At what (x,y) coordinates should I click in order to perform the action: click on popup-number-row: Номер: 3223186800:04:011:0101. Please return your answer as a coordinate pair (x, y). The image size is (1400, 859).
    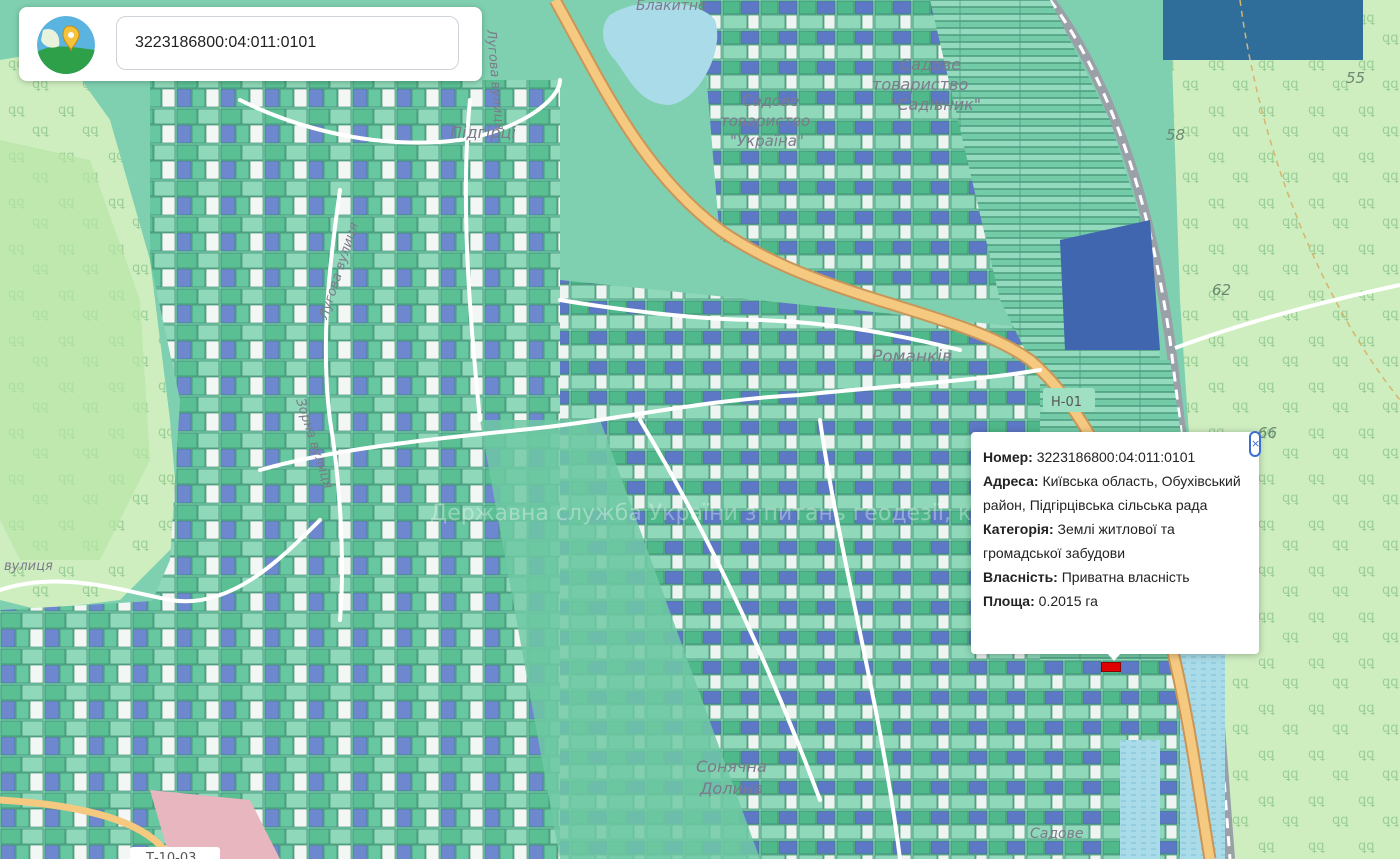
    Looking at the image, I should click on (1115, 457).